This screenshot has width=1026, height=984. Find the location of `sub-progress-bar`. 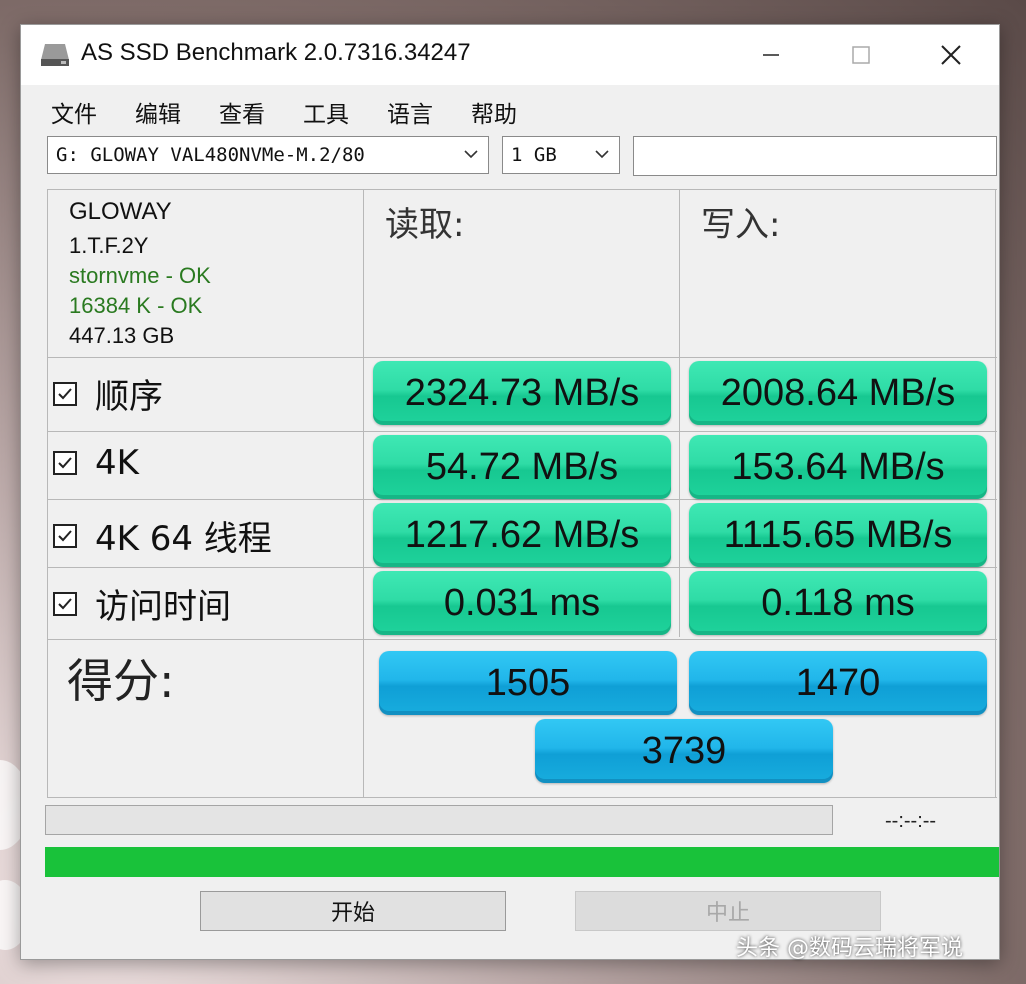

sub-progress-bar is located at coordinates (439, 820).